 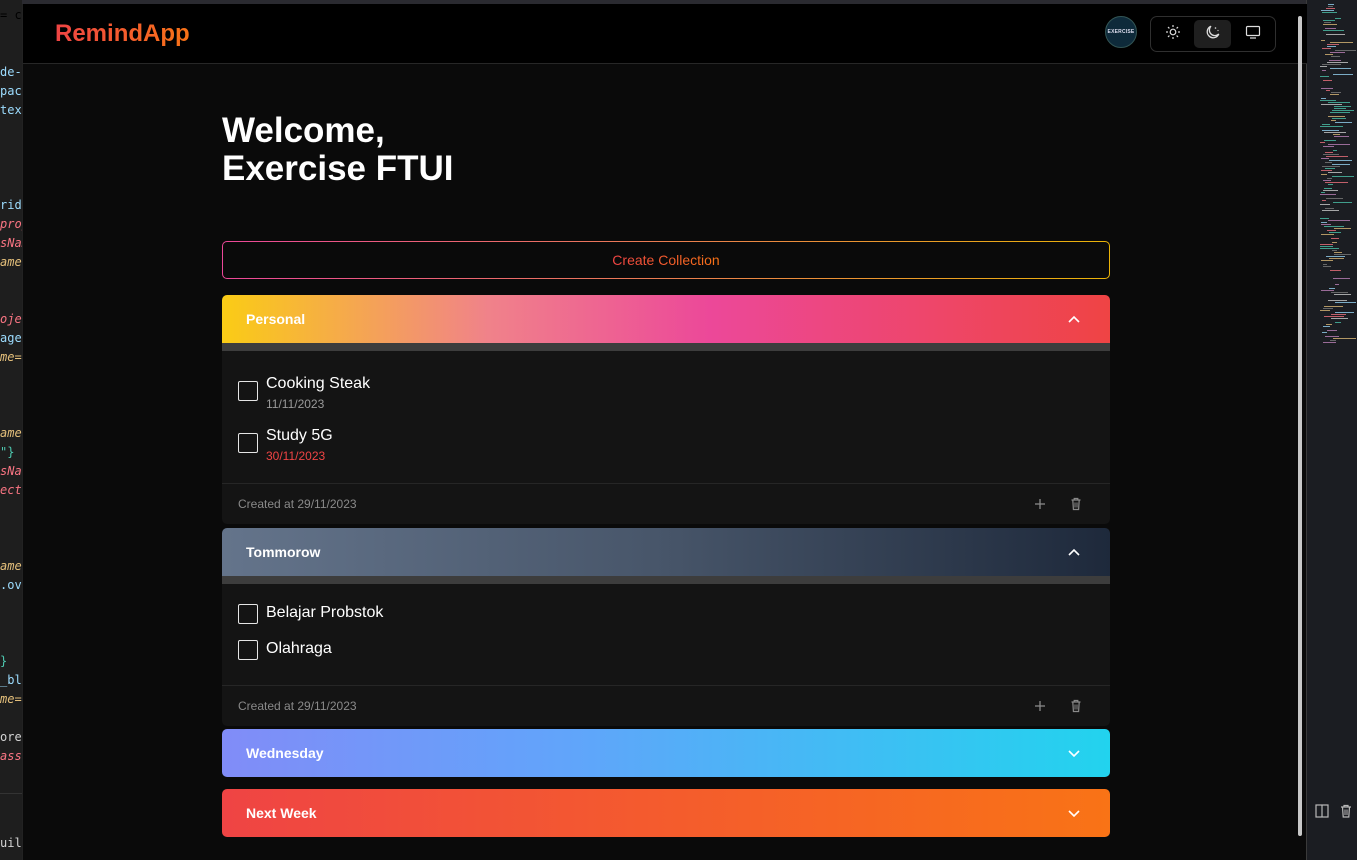 What do you see at coordinates (7, 452) in the screenshot?
I see `code-fragment: "}` at bounding box center [7, 452].